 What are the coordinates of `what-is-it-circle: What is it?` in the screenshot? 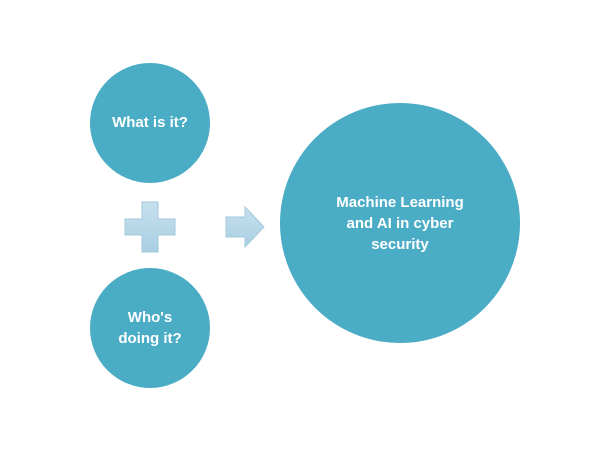 It's located at (150, 123).